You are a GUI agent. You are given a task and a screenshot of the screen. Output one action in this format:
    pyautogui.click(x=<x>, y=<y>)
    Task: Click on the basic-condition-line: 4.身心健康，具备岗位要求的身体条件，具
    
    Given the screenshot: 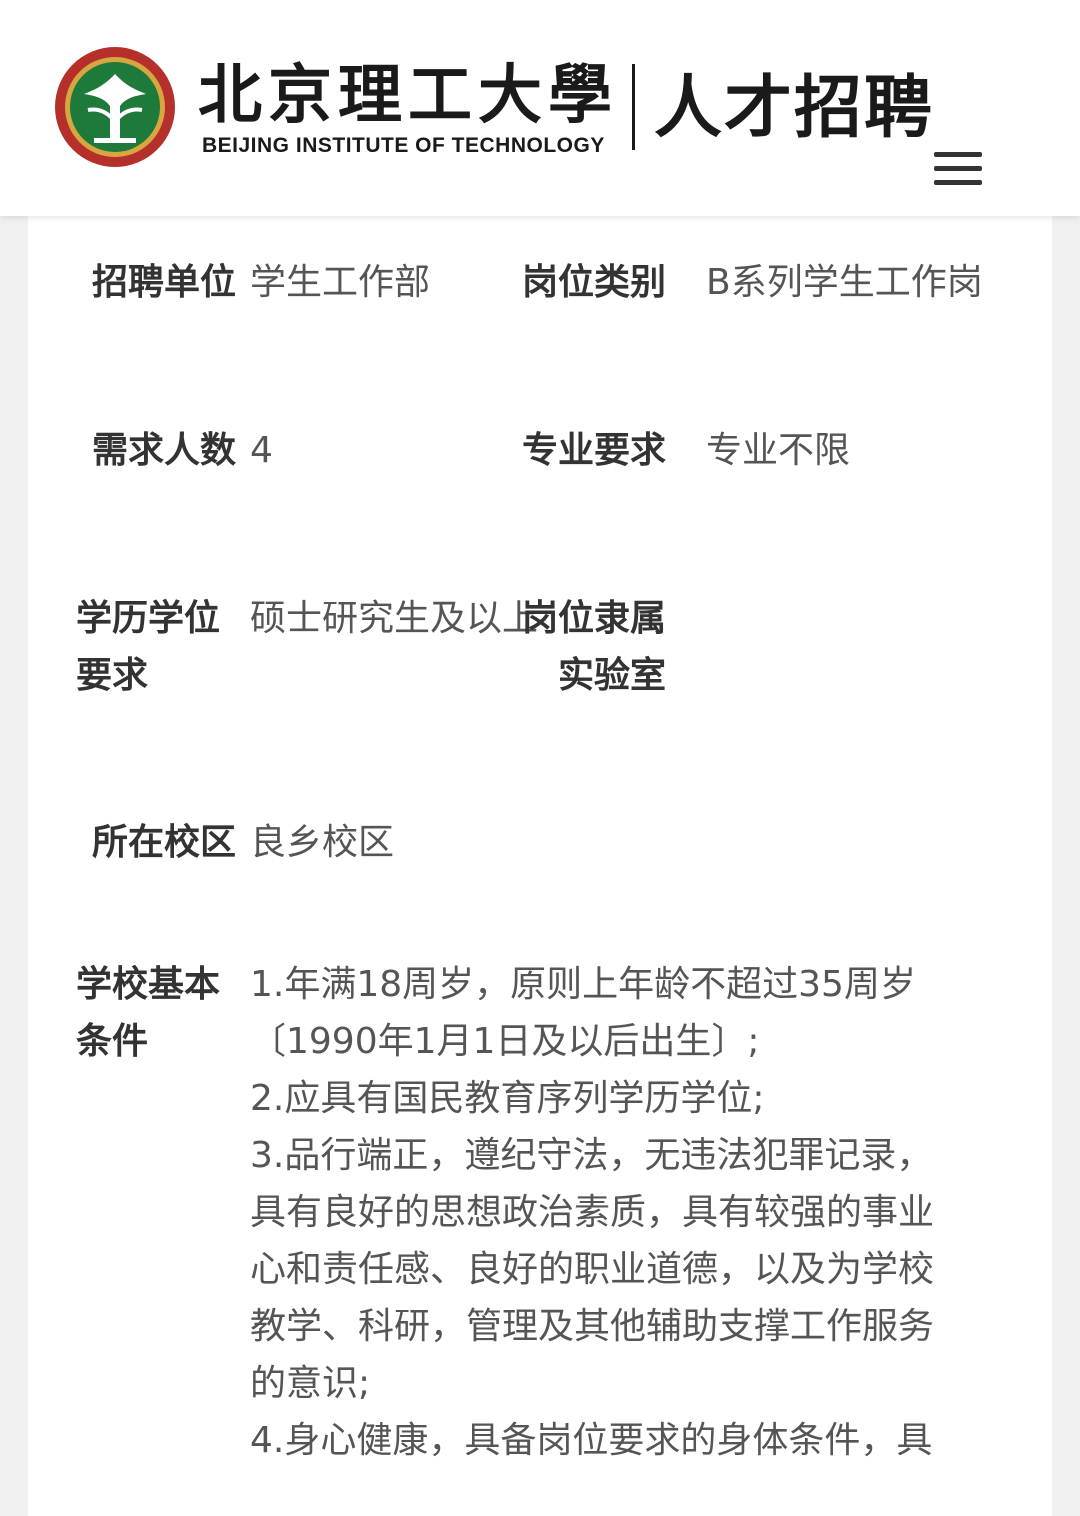 What is the action you would take?
    pyautogui.click(x=591, y=1440)
    